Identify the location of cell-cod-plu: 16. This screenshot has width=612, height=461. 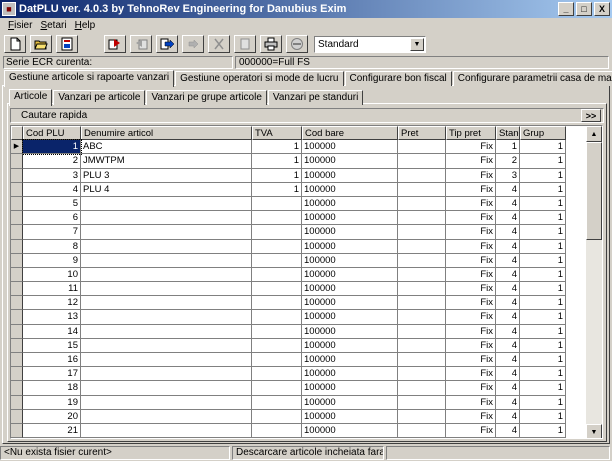
(52, 360).